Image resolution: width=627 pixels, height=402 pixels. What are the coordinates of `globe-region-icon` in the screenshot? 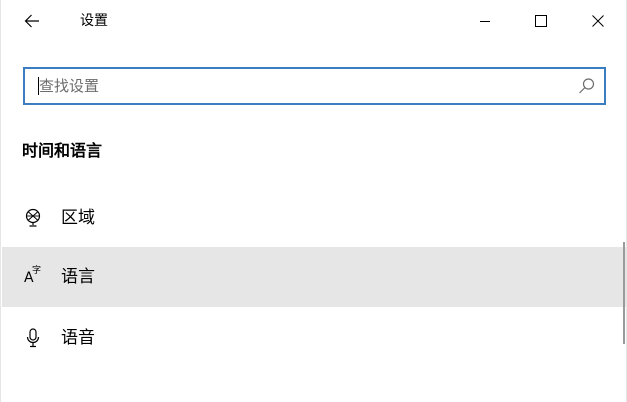 It's located at (33, 218).